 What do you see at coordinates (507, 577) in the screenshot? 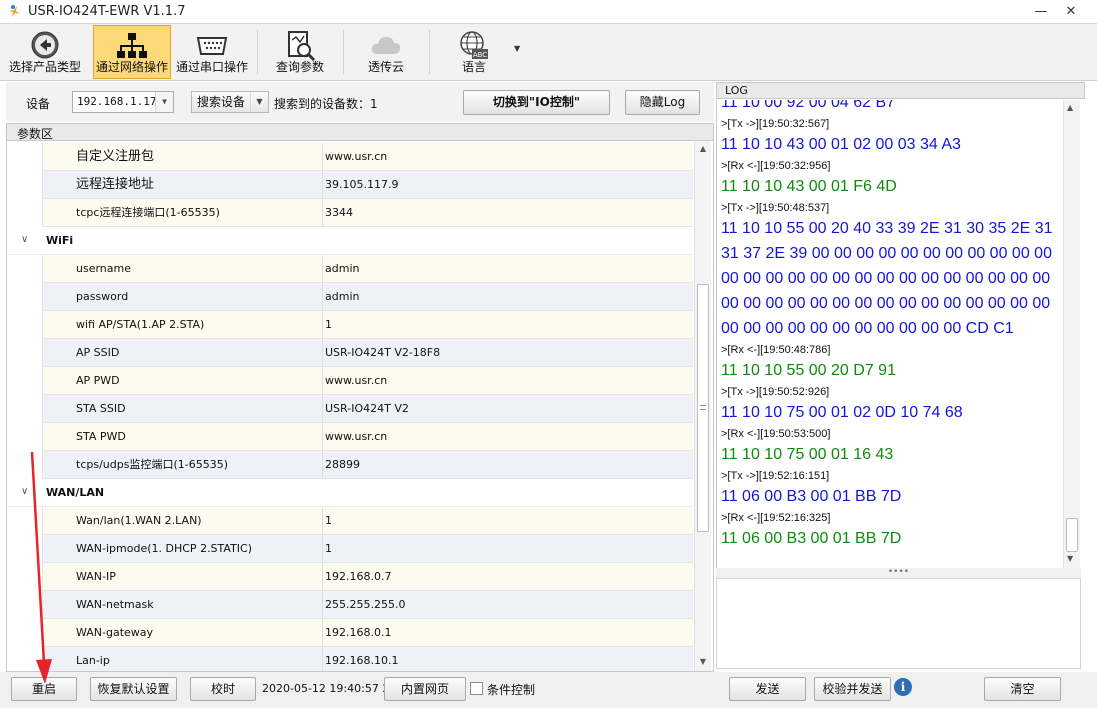
I see `param-value: 192.168.0.7` at bounding box center [507, 577].